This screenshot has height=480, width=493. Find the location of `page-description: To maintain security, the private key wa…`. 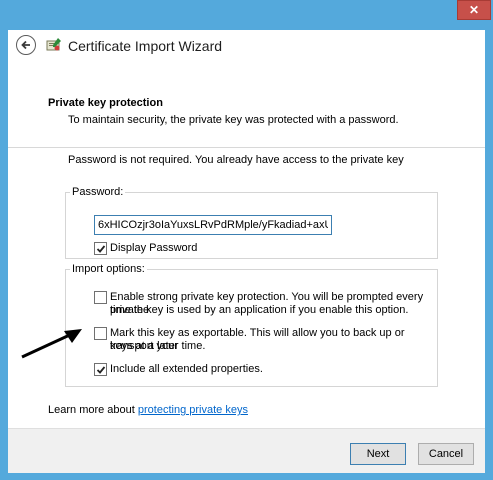

page-description: To maintain security, the private key wa… is located at coordinates (233, 120).